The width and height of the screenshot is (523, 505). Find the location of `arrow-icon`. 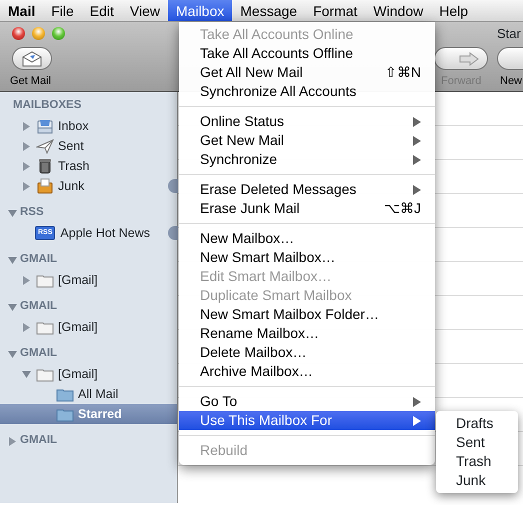

arrow-icon is located at coordinates (469, 59).